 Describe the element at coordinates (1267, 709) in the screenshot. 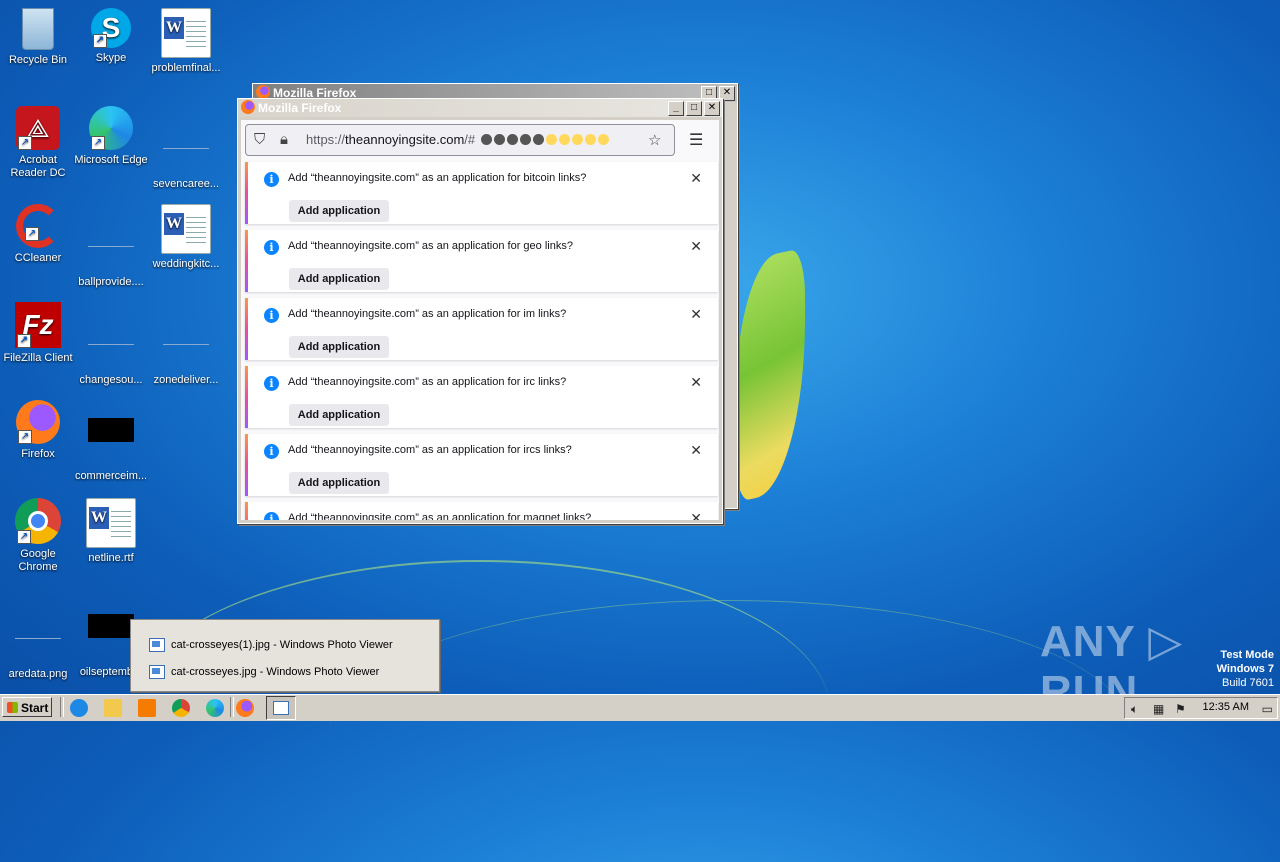

I see `show-desktop-icon: ▭` at that location.